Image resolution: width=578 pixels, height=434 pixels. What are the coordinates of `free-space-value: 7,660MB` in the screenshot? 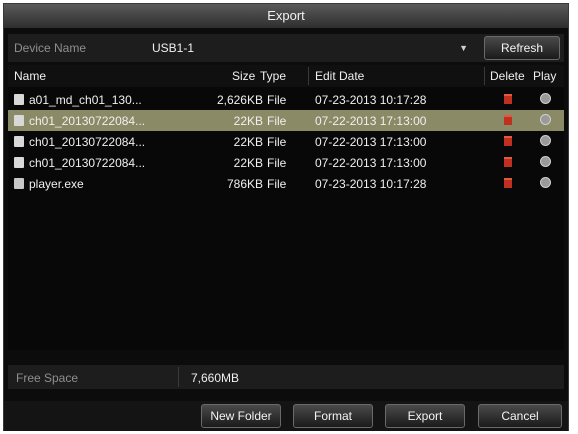 It's located at (215, 378).